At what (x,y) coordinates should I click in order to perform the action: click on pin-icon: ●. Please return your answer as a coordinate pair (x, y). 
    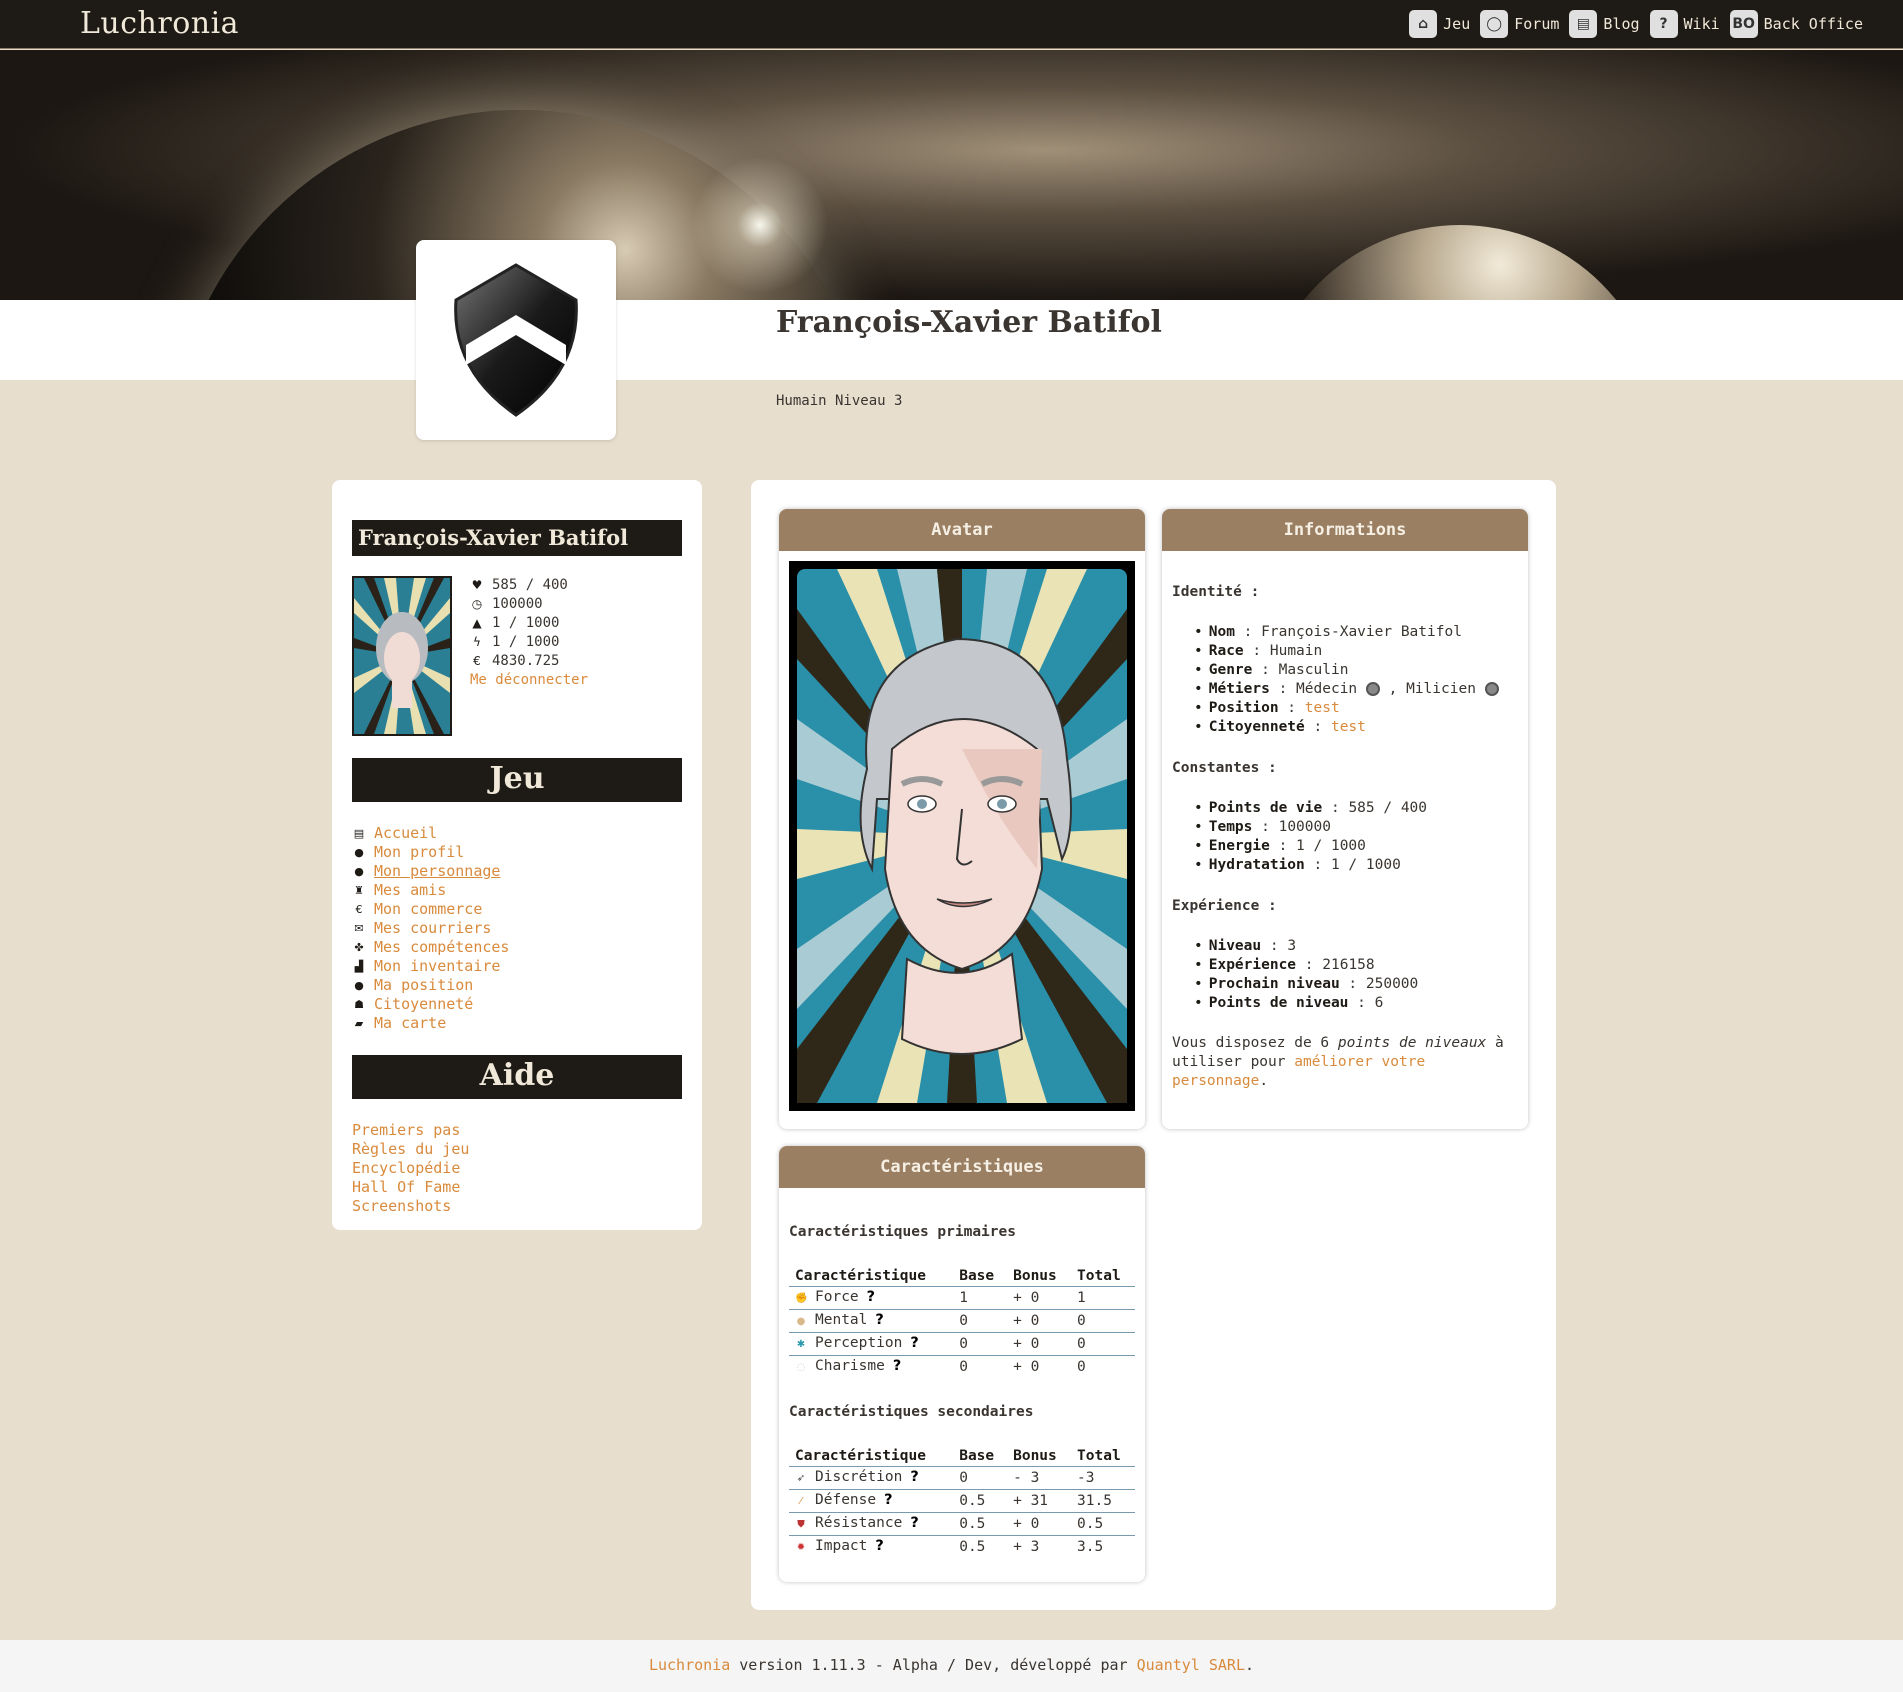
    Looking at the image, I should click on (359, 985).